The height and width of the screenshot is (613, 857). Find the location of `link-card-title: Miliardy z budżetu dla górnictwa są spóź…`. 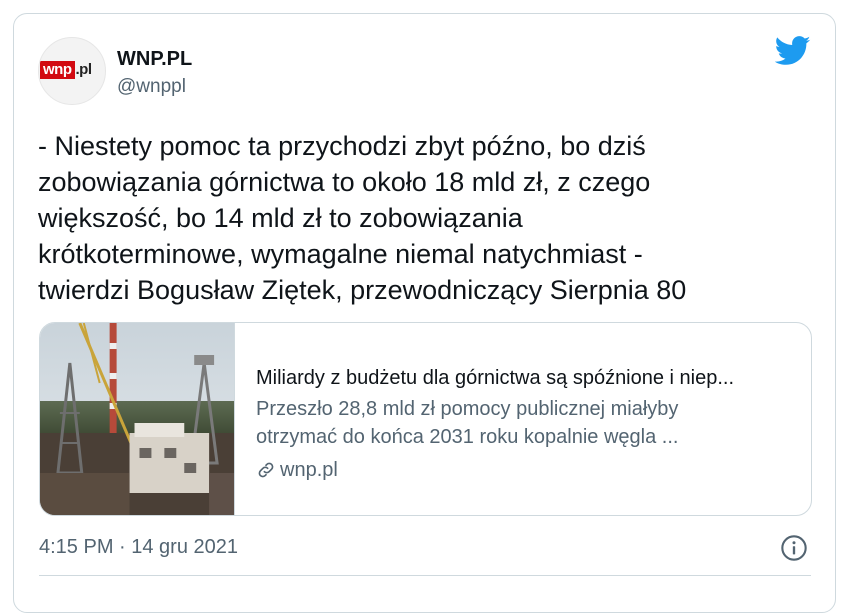

link-card-title: Miliardy z budżetu dla górnictwa są spóź… is located at coordinates (495, 378).